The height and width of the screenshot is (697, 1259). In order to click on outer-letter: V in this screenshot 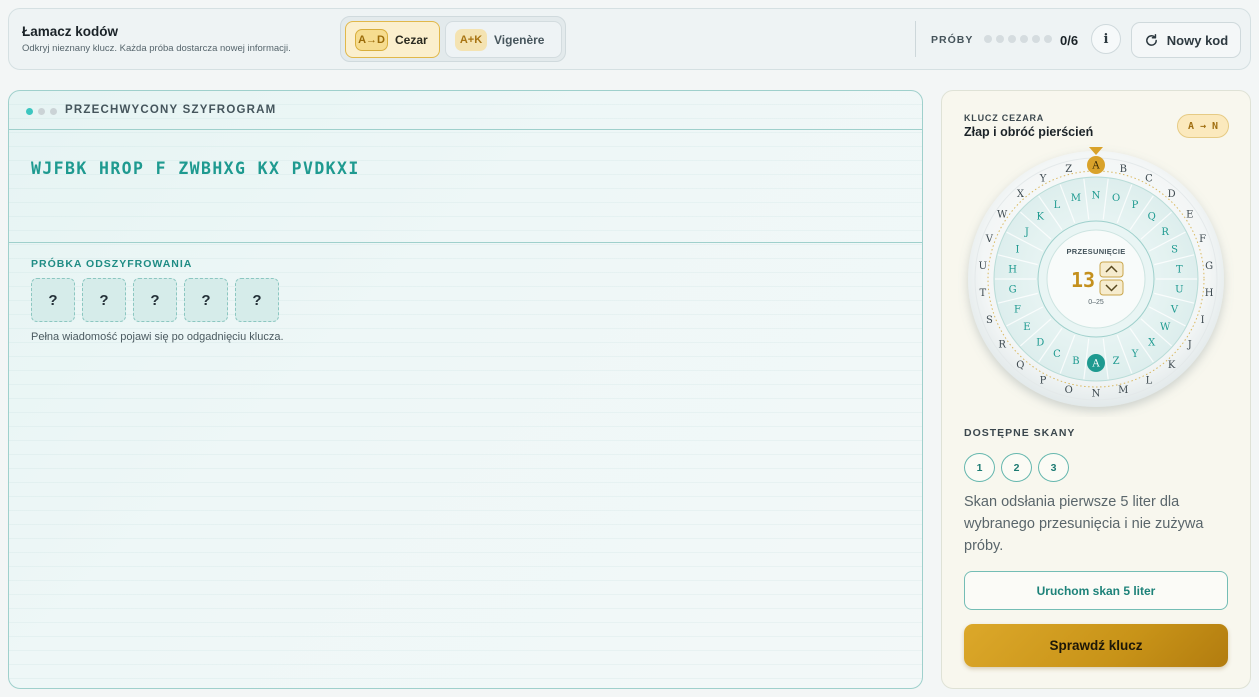, I will do `click(989, 239)`.